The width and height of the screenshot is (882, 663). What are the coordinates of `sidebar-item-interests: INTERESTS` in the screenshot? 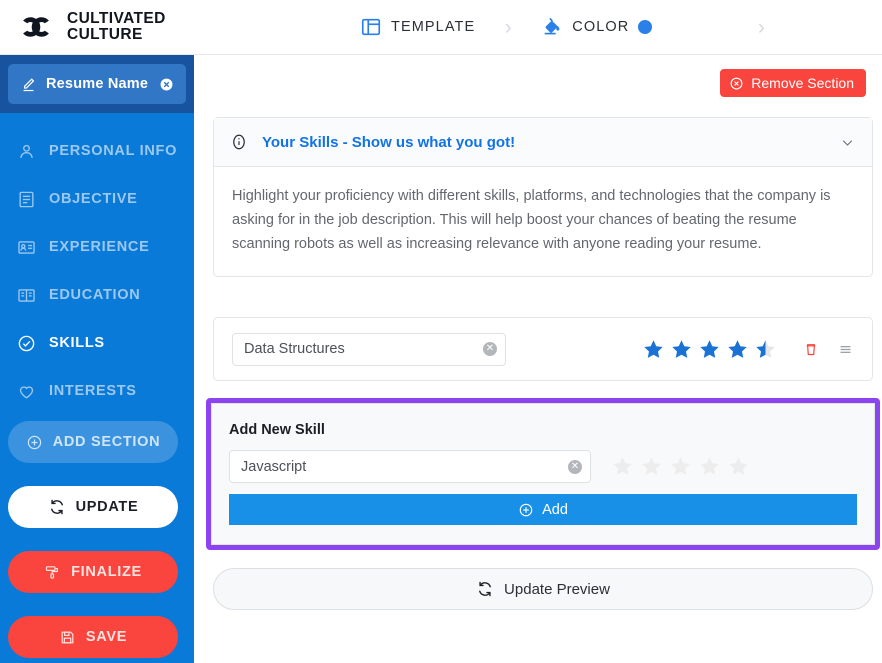 It's located at (97, 391).